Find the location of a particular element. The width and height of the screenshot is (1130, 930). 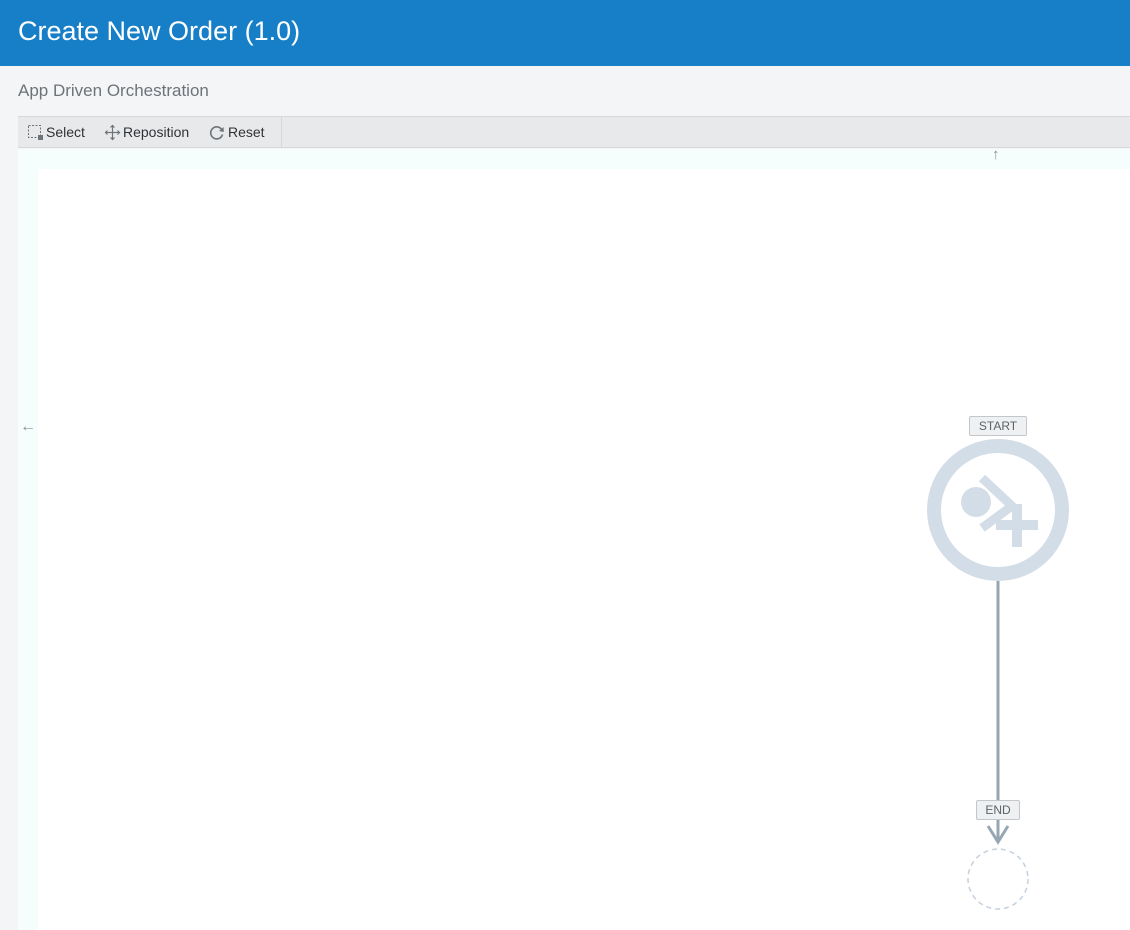

start-node-ring is located at coordinates (998, 510).